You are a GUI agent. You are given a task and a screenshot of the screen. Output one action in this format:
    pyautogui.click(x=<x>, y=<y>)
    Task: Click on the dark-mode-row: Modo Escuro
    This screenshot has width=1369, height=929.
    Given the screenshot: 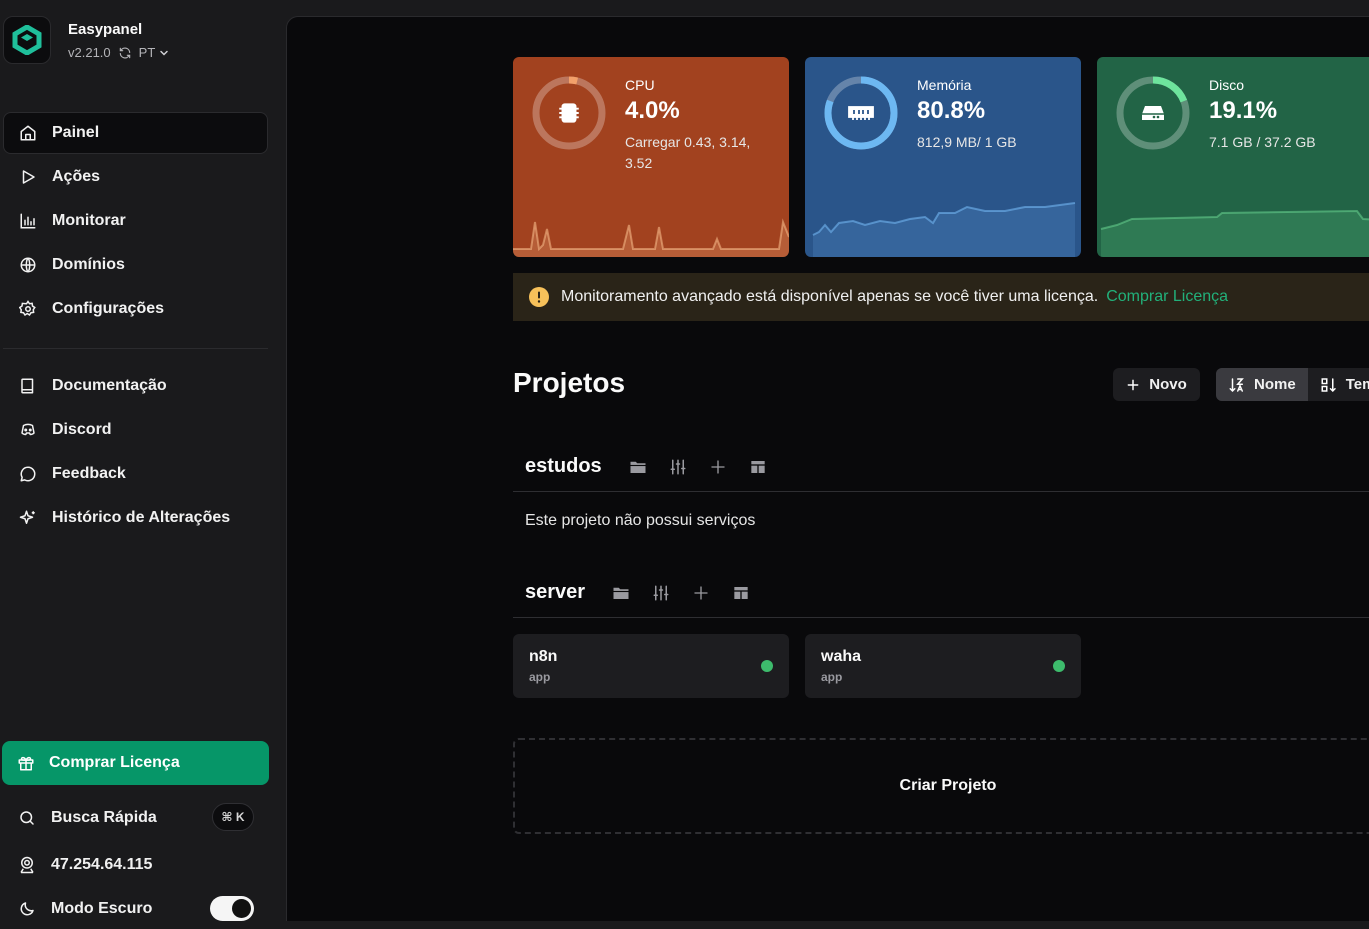 What is the action you would take?
    pyautogui.click(x=135, y=909)
    